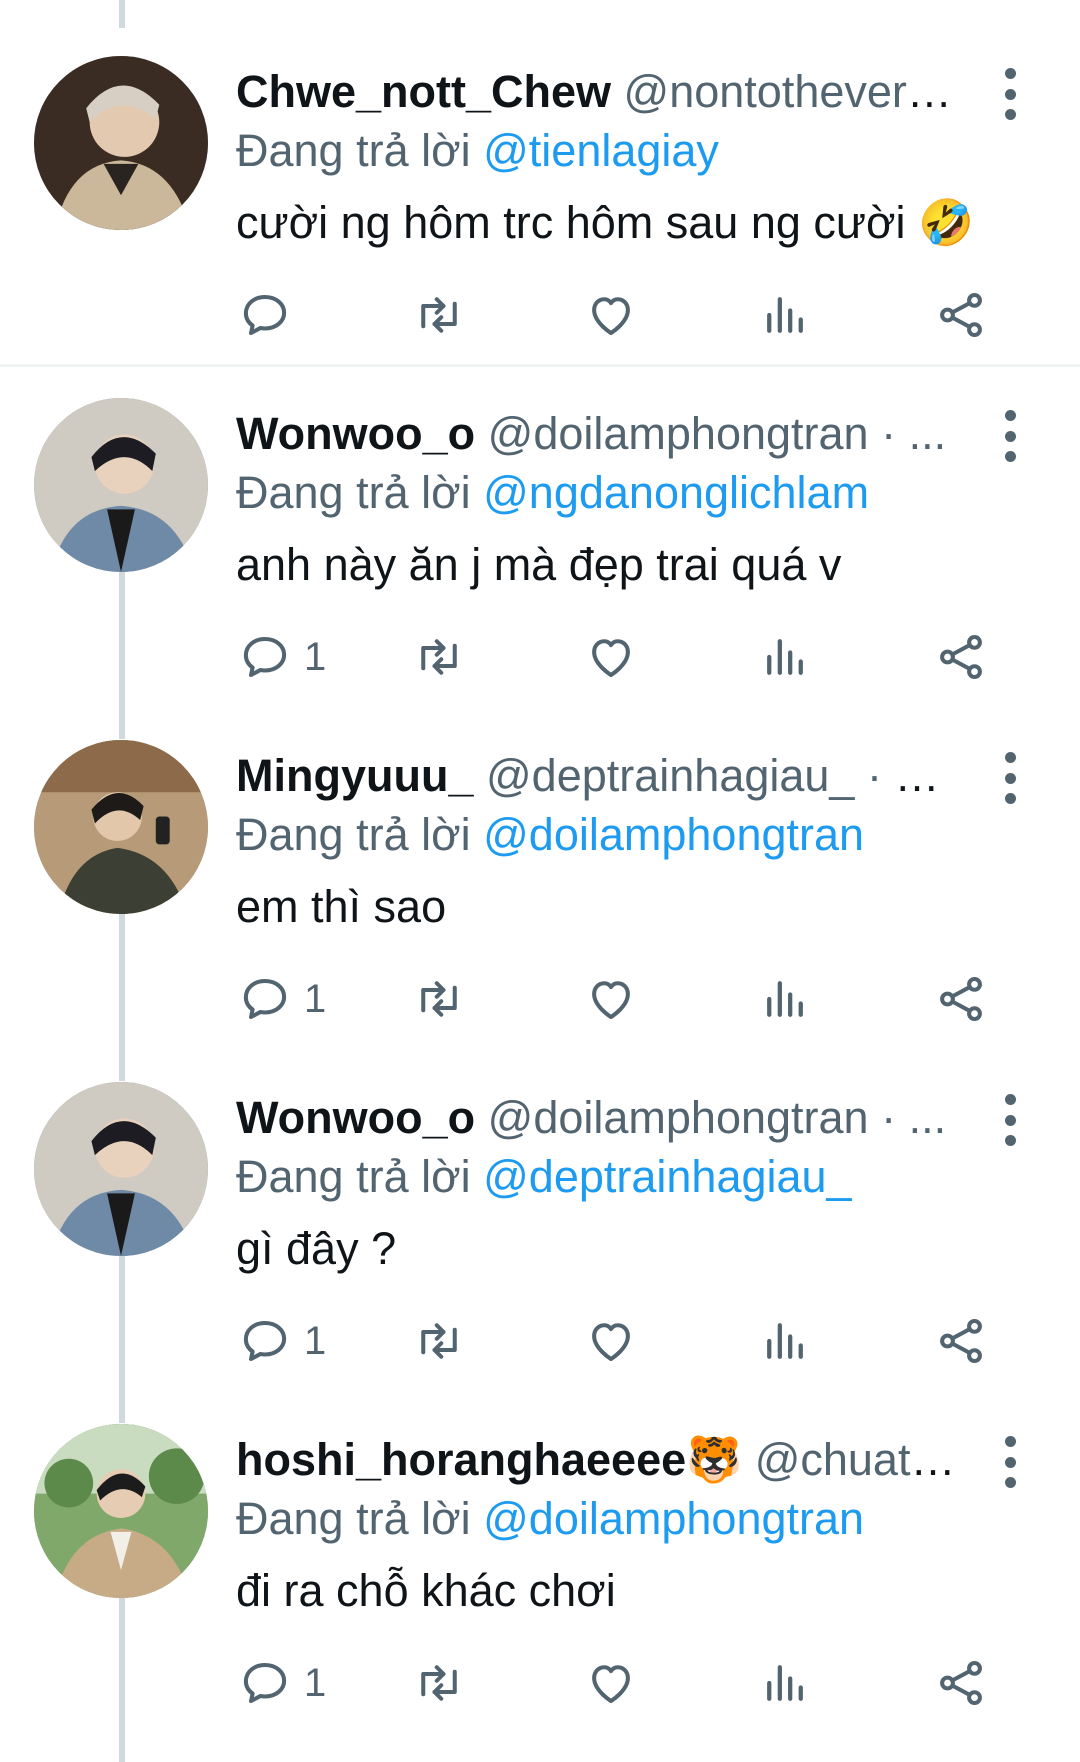 Image resolution: width=1080 pixels, height=1762 pixels. Describe the element at coordinates (676, 492) in the screenshot. I see `mention-link: @ngdanonglichlam` at that location.